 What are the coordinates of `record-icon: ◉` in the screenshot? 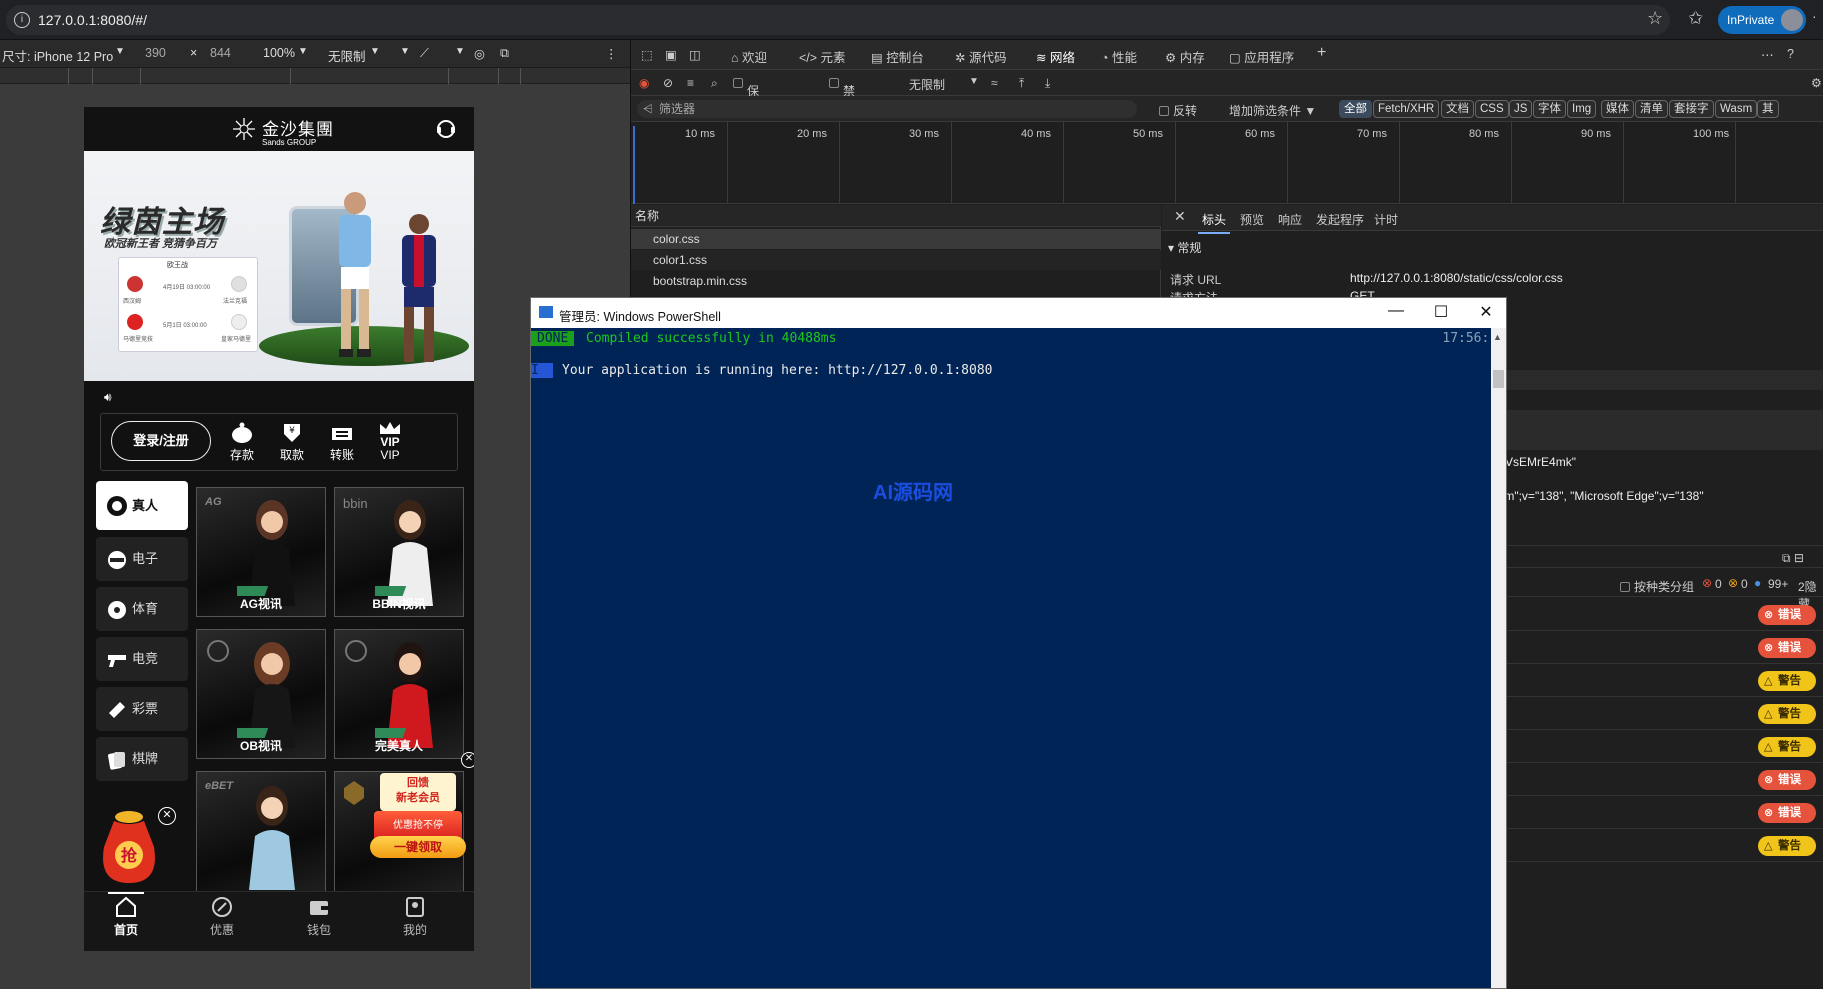 It's located at (644, 83).